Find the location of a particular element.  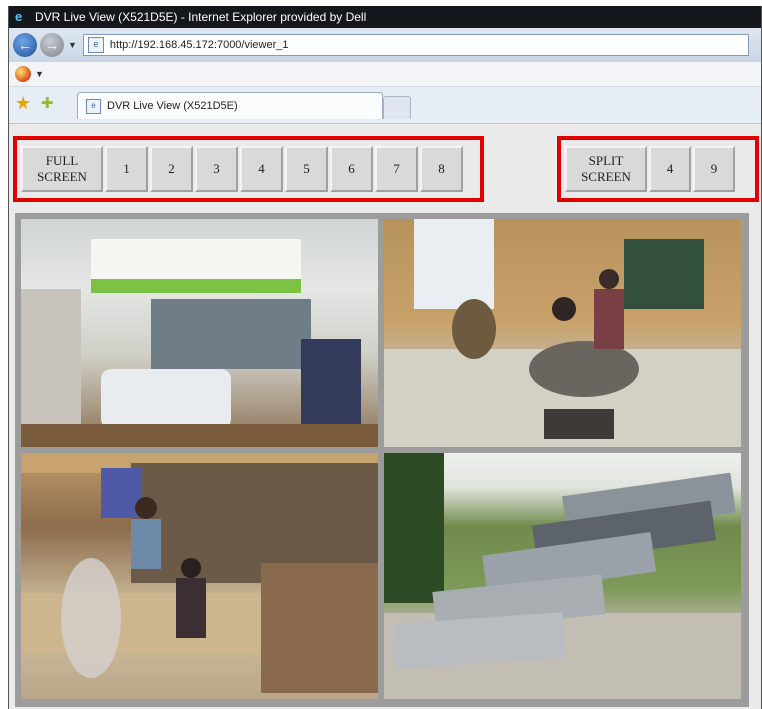

address-text: http://192.168.45.172:7000/viewer_1 is located at coordinates (199, 45).